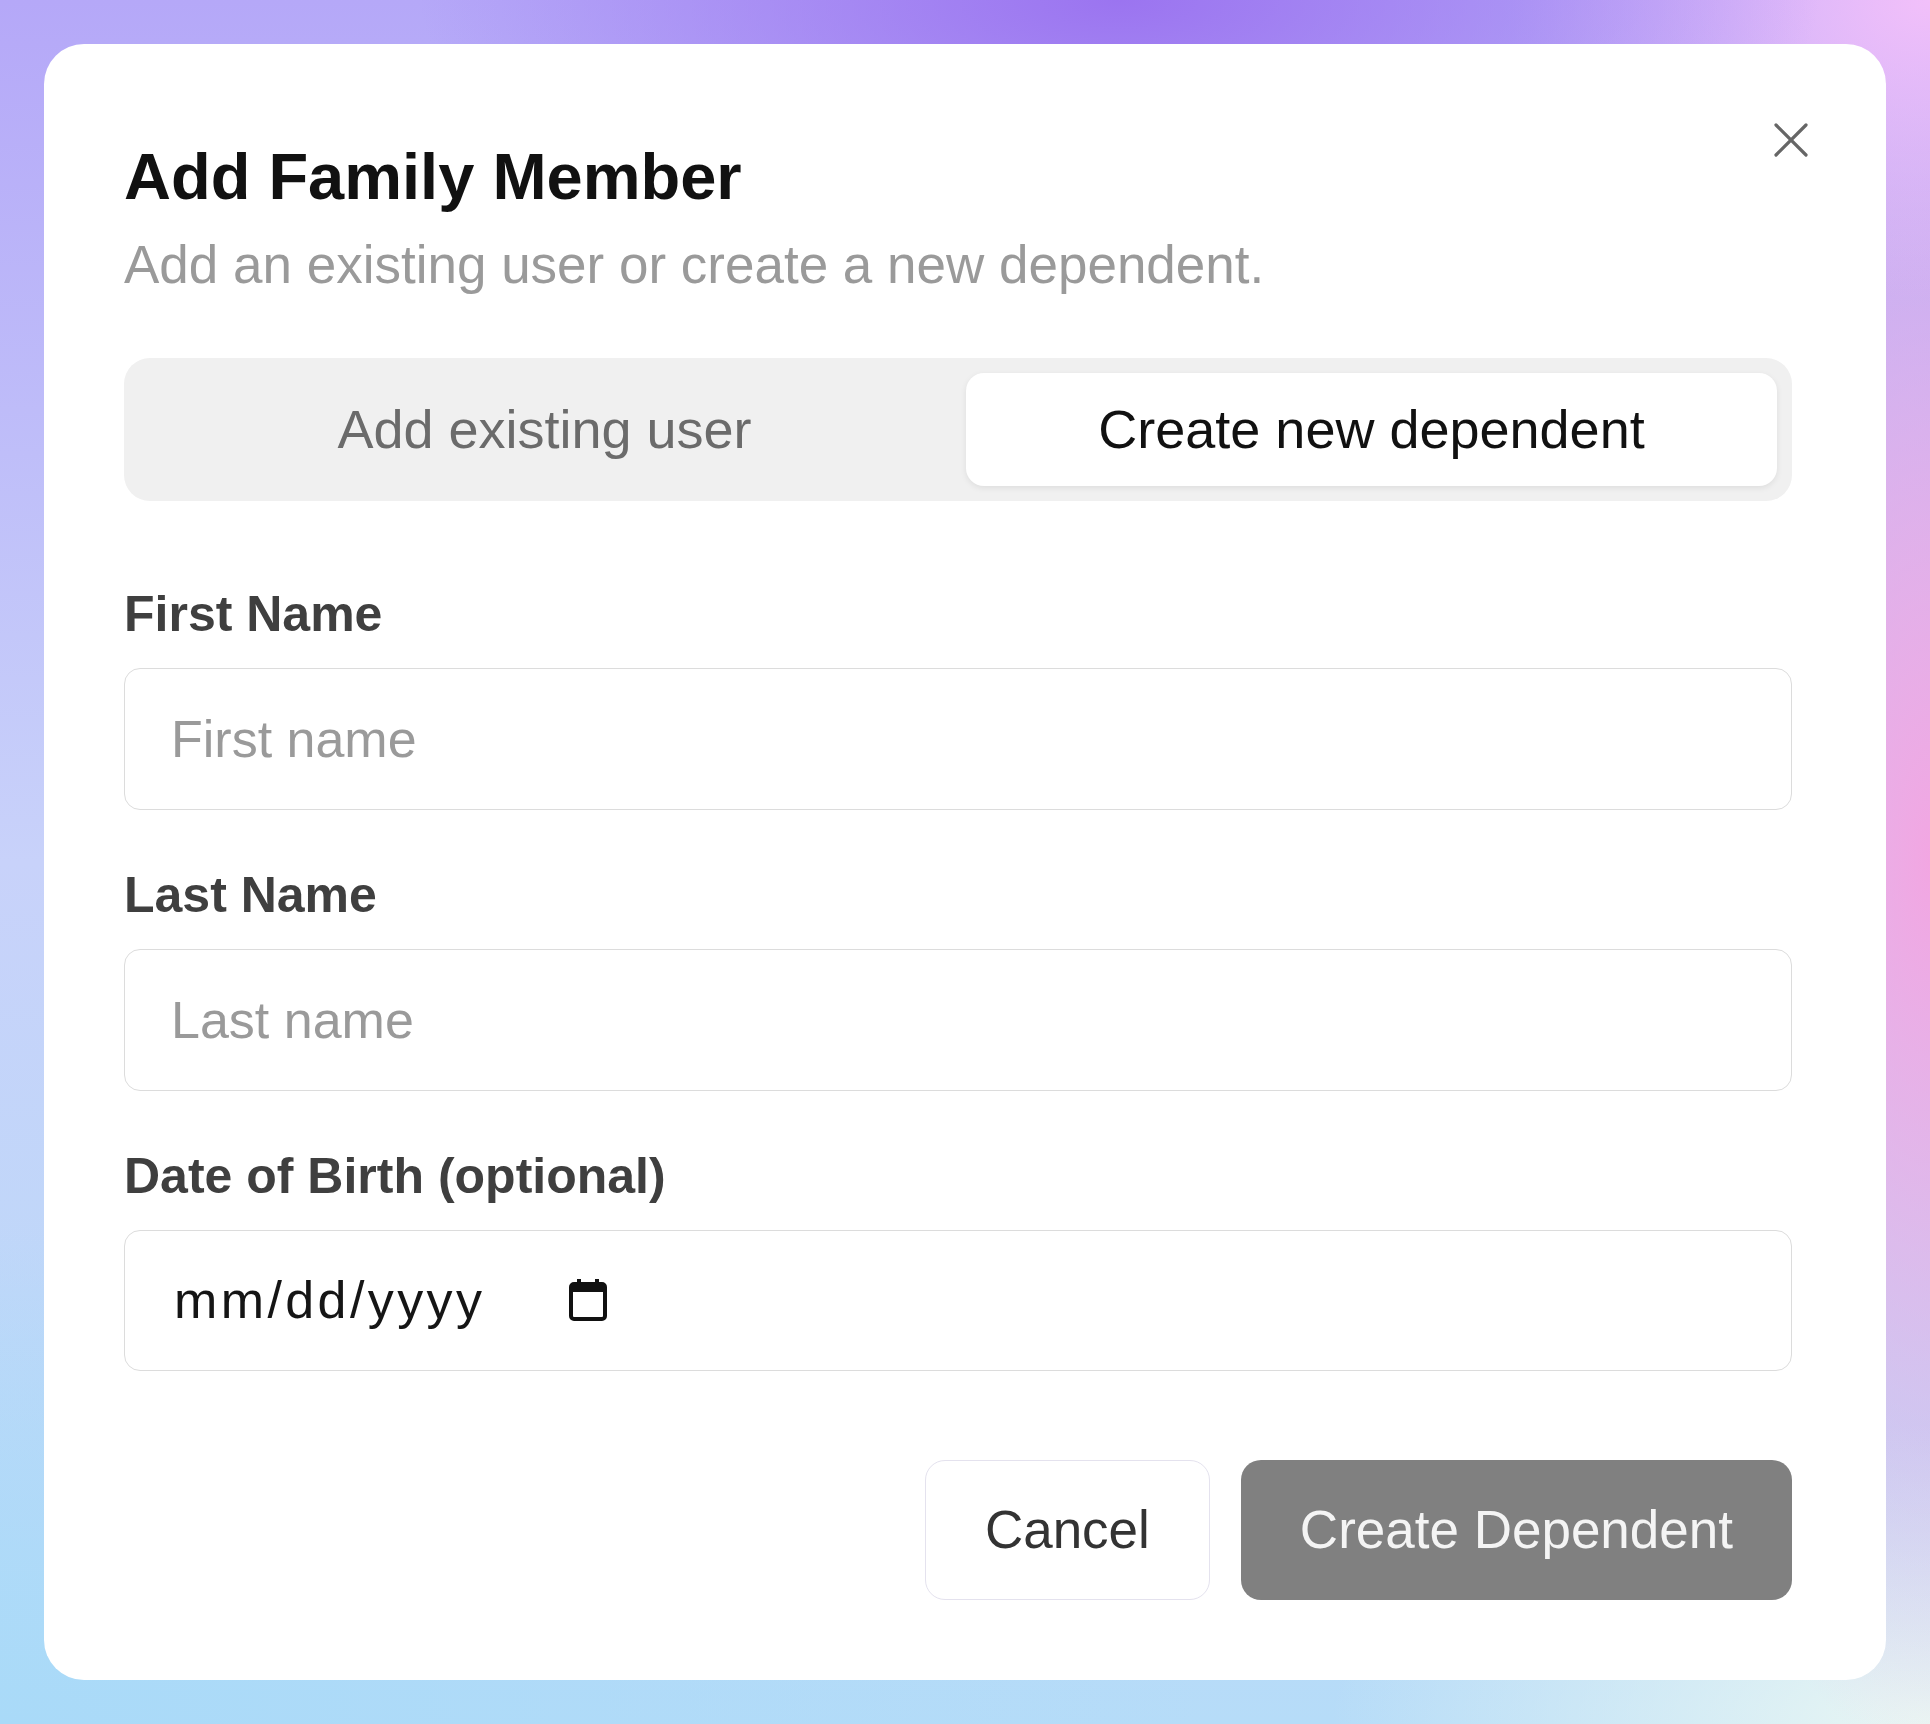 The height and width of the screenshot is (1724, 1930). I want to click on date-field: mm/dd/yyyy, so click(958, 1300).